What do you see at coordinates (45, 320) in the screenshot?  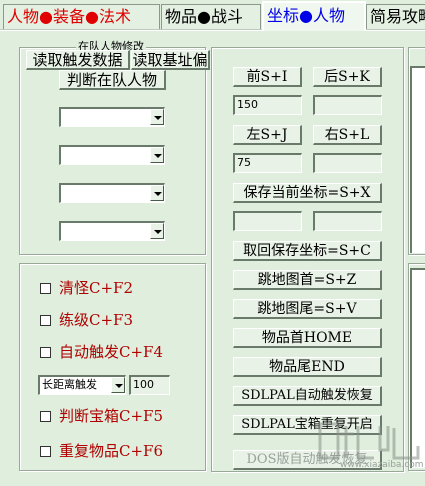 I see `lianji-checkbox` at bounding box center [45, 320].